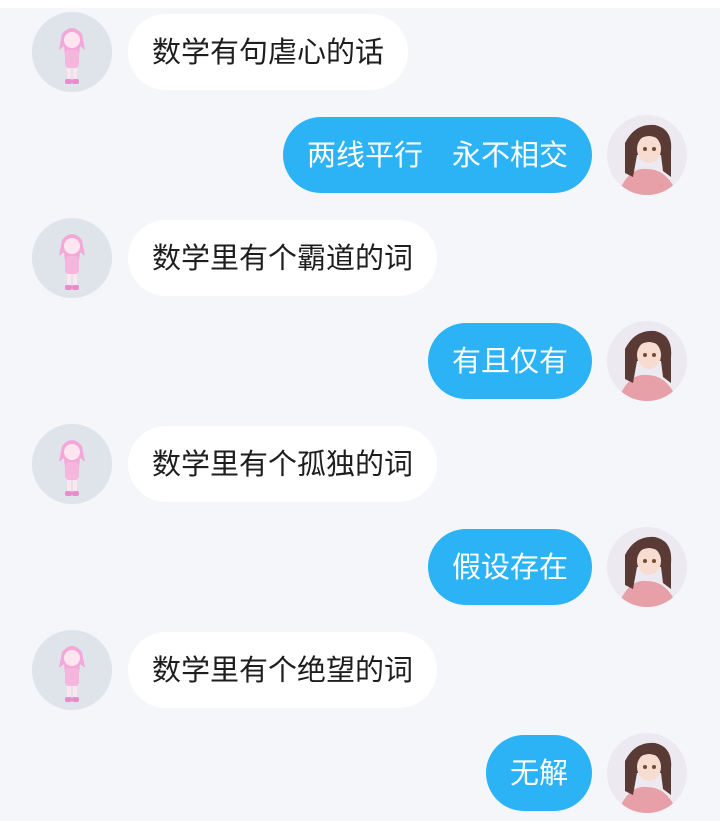  I want to click on message-bubble-outgoing: 两线平行 永不相交, so click(437, 155).